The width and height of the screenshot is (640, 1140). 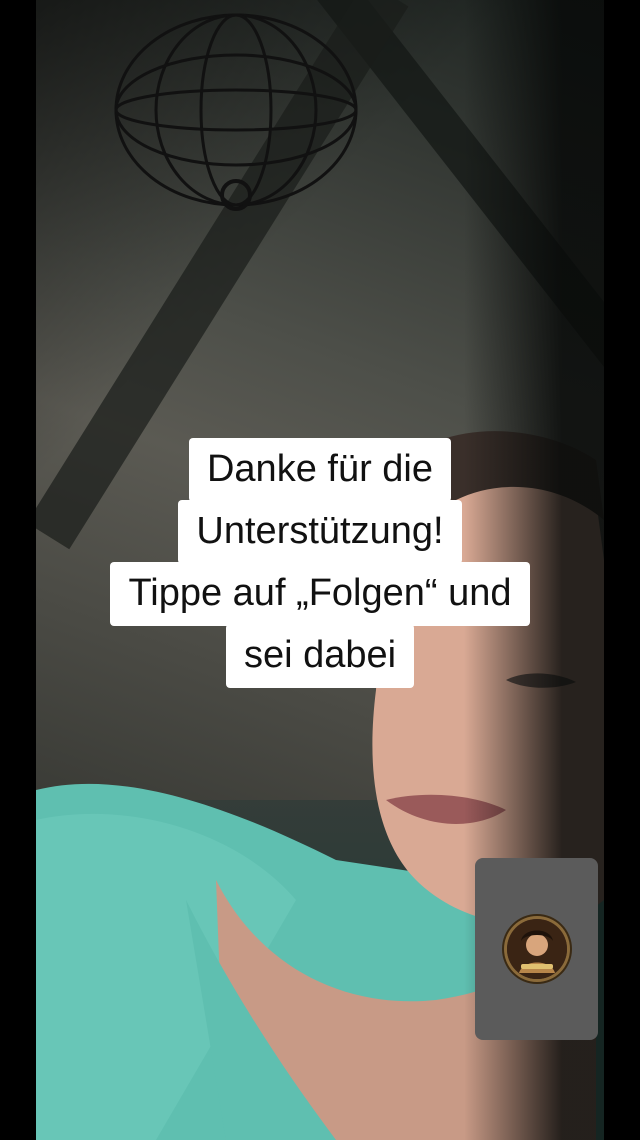 What do you see at coordinates (320, 594) in the screenshot?
I see `caption-line-3: Tippe auf „Folgen“ und` at bounding box center [320, 594].